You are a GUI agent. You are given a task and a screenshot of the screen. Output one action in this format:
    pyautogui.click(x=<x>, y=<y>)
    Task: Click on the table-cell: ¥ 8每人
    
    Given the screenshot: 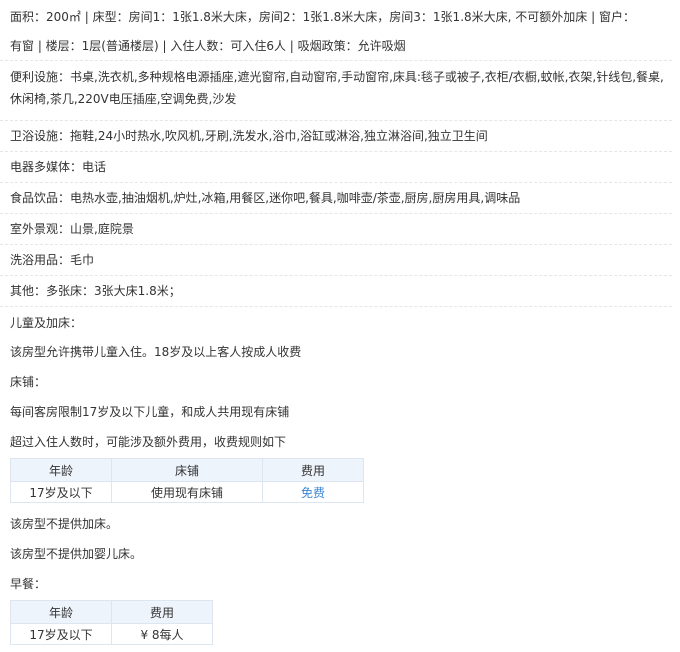 What is the action you would take?
    pyautogui.click(x=162, y=634)
    